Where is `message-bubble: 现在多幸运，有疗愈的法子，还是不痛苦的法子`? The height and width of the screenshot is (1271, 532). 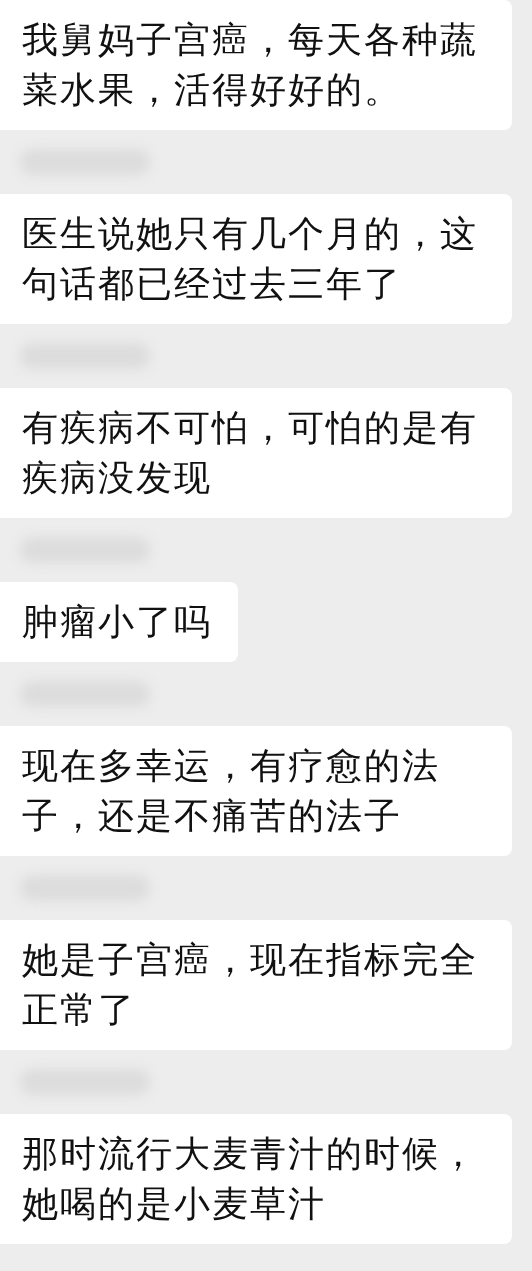
message-bubble: 现在多幸运，有疗愈的法子，还是不痛苦的法子 is located at coordinates (256, 791).